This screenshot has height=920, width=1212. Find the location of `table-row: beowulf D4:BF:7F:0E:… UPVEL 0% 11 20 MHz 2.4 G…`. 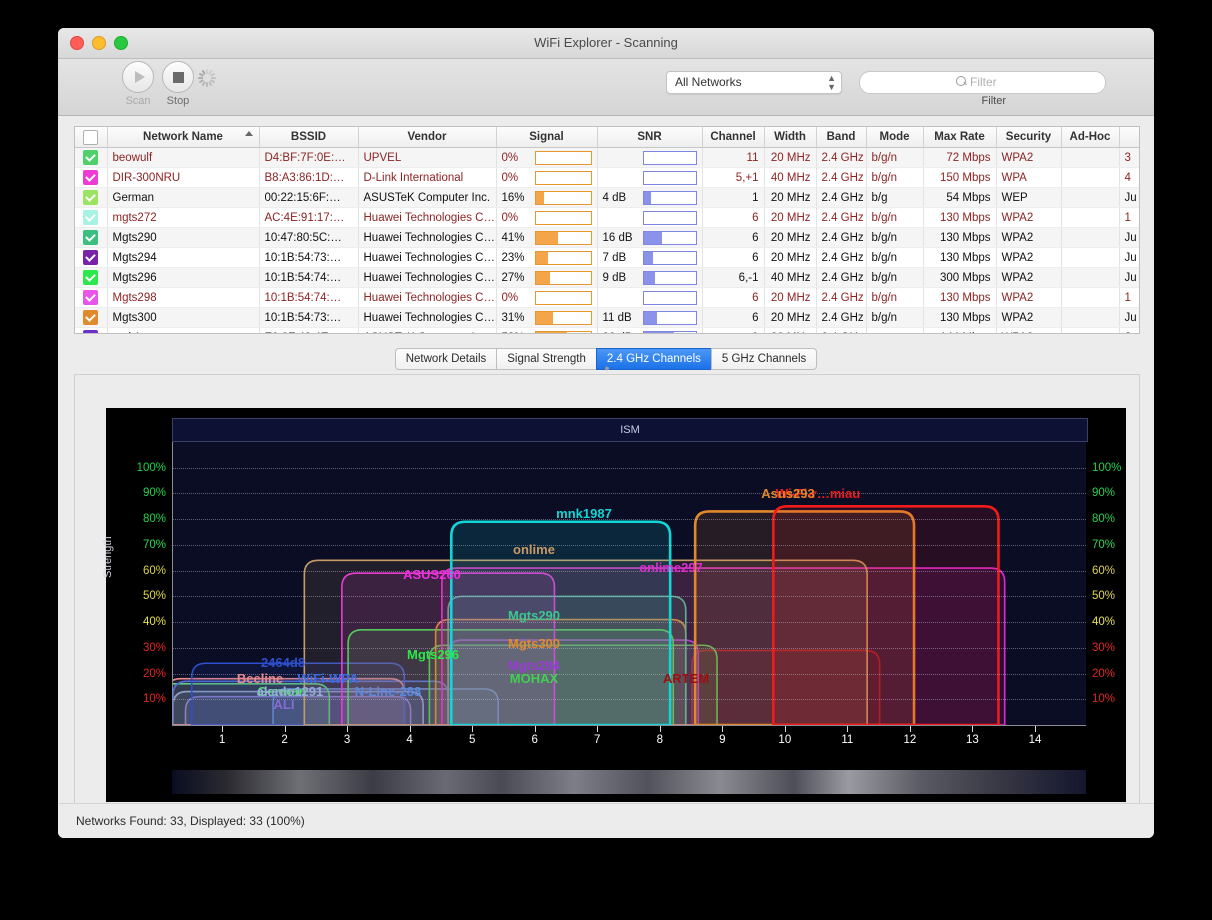

table-row: beowulf D4:BF:7F:0E:… UPVEL 0% 11 20 MHz 2.4 G… is located at coordinates (607, 157).